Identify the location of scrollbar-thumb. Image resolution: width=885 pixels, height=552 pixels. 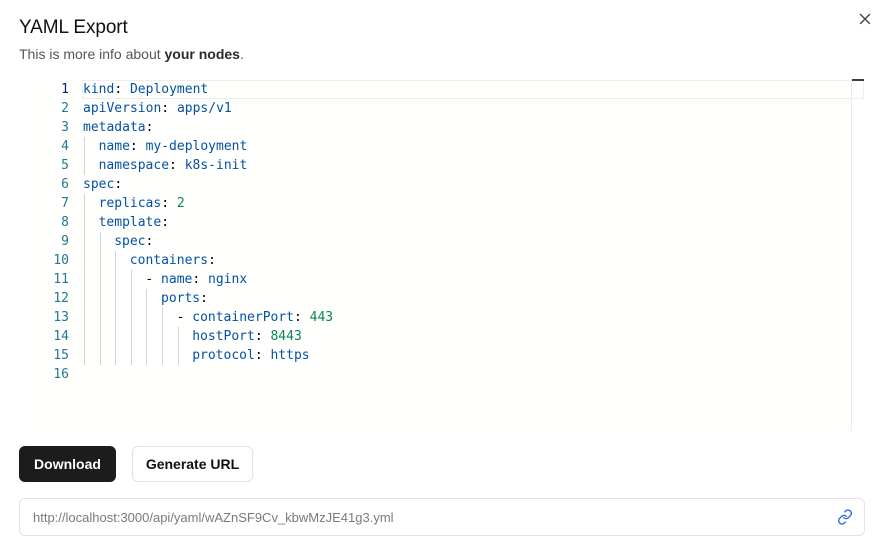
(858, 80).